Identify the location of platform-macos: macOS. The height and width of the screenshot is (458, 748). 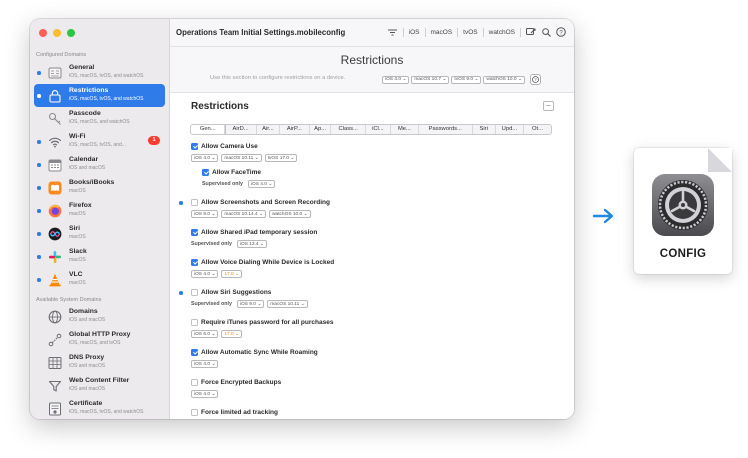
(442, 32).